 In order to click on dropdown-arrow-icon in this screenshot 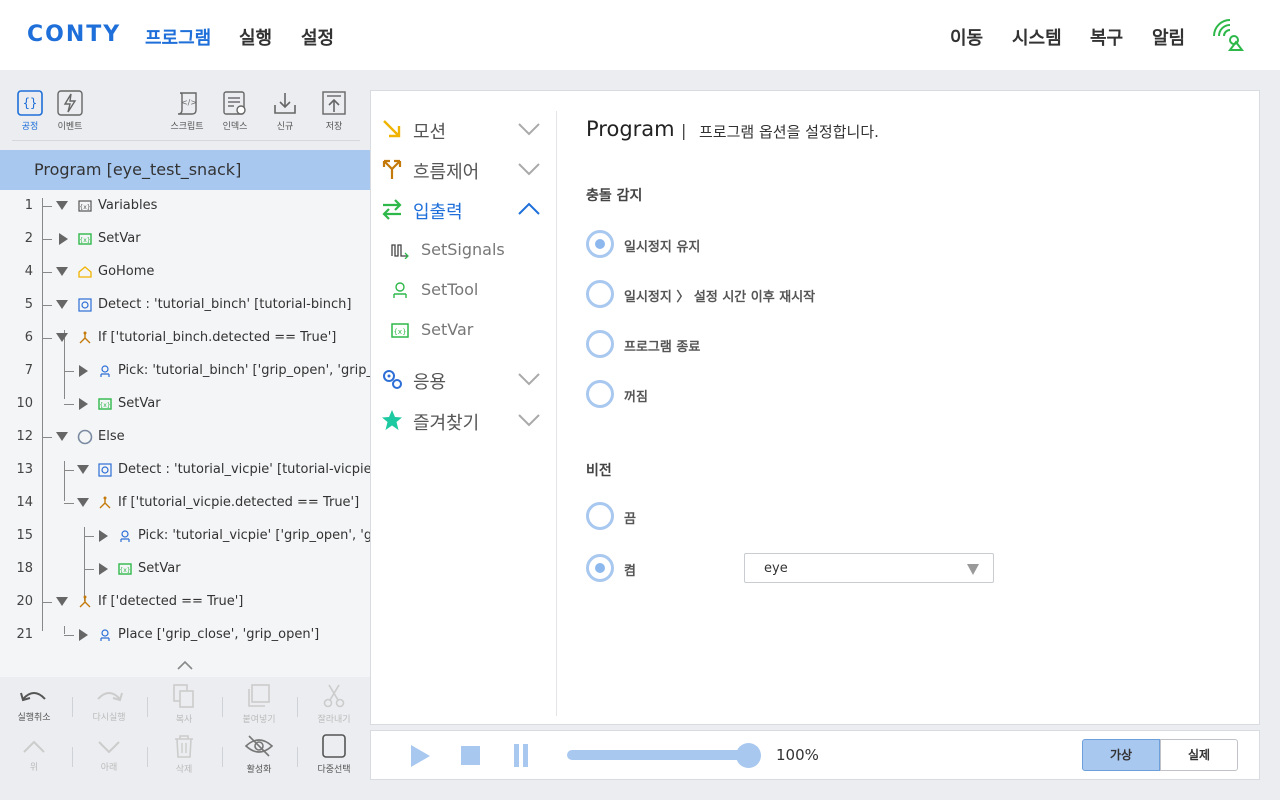, I will do `click(973, 569)`.